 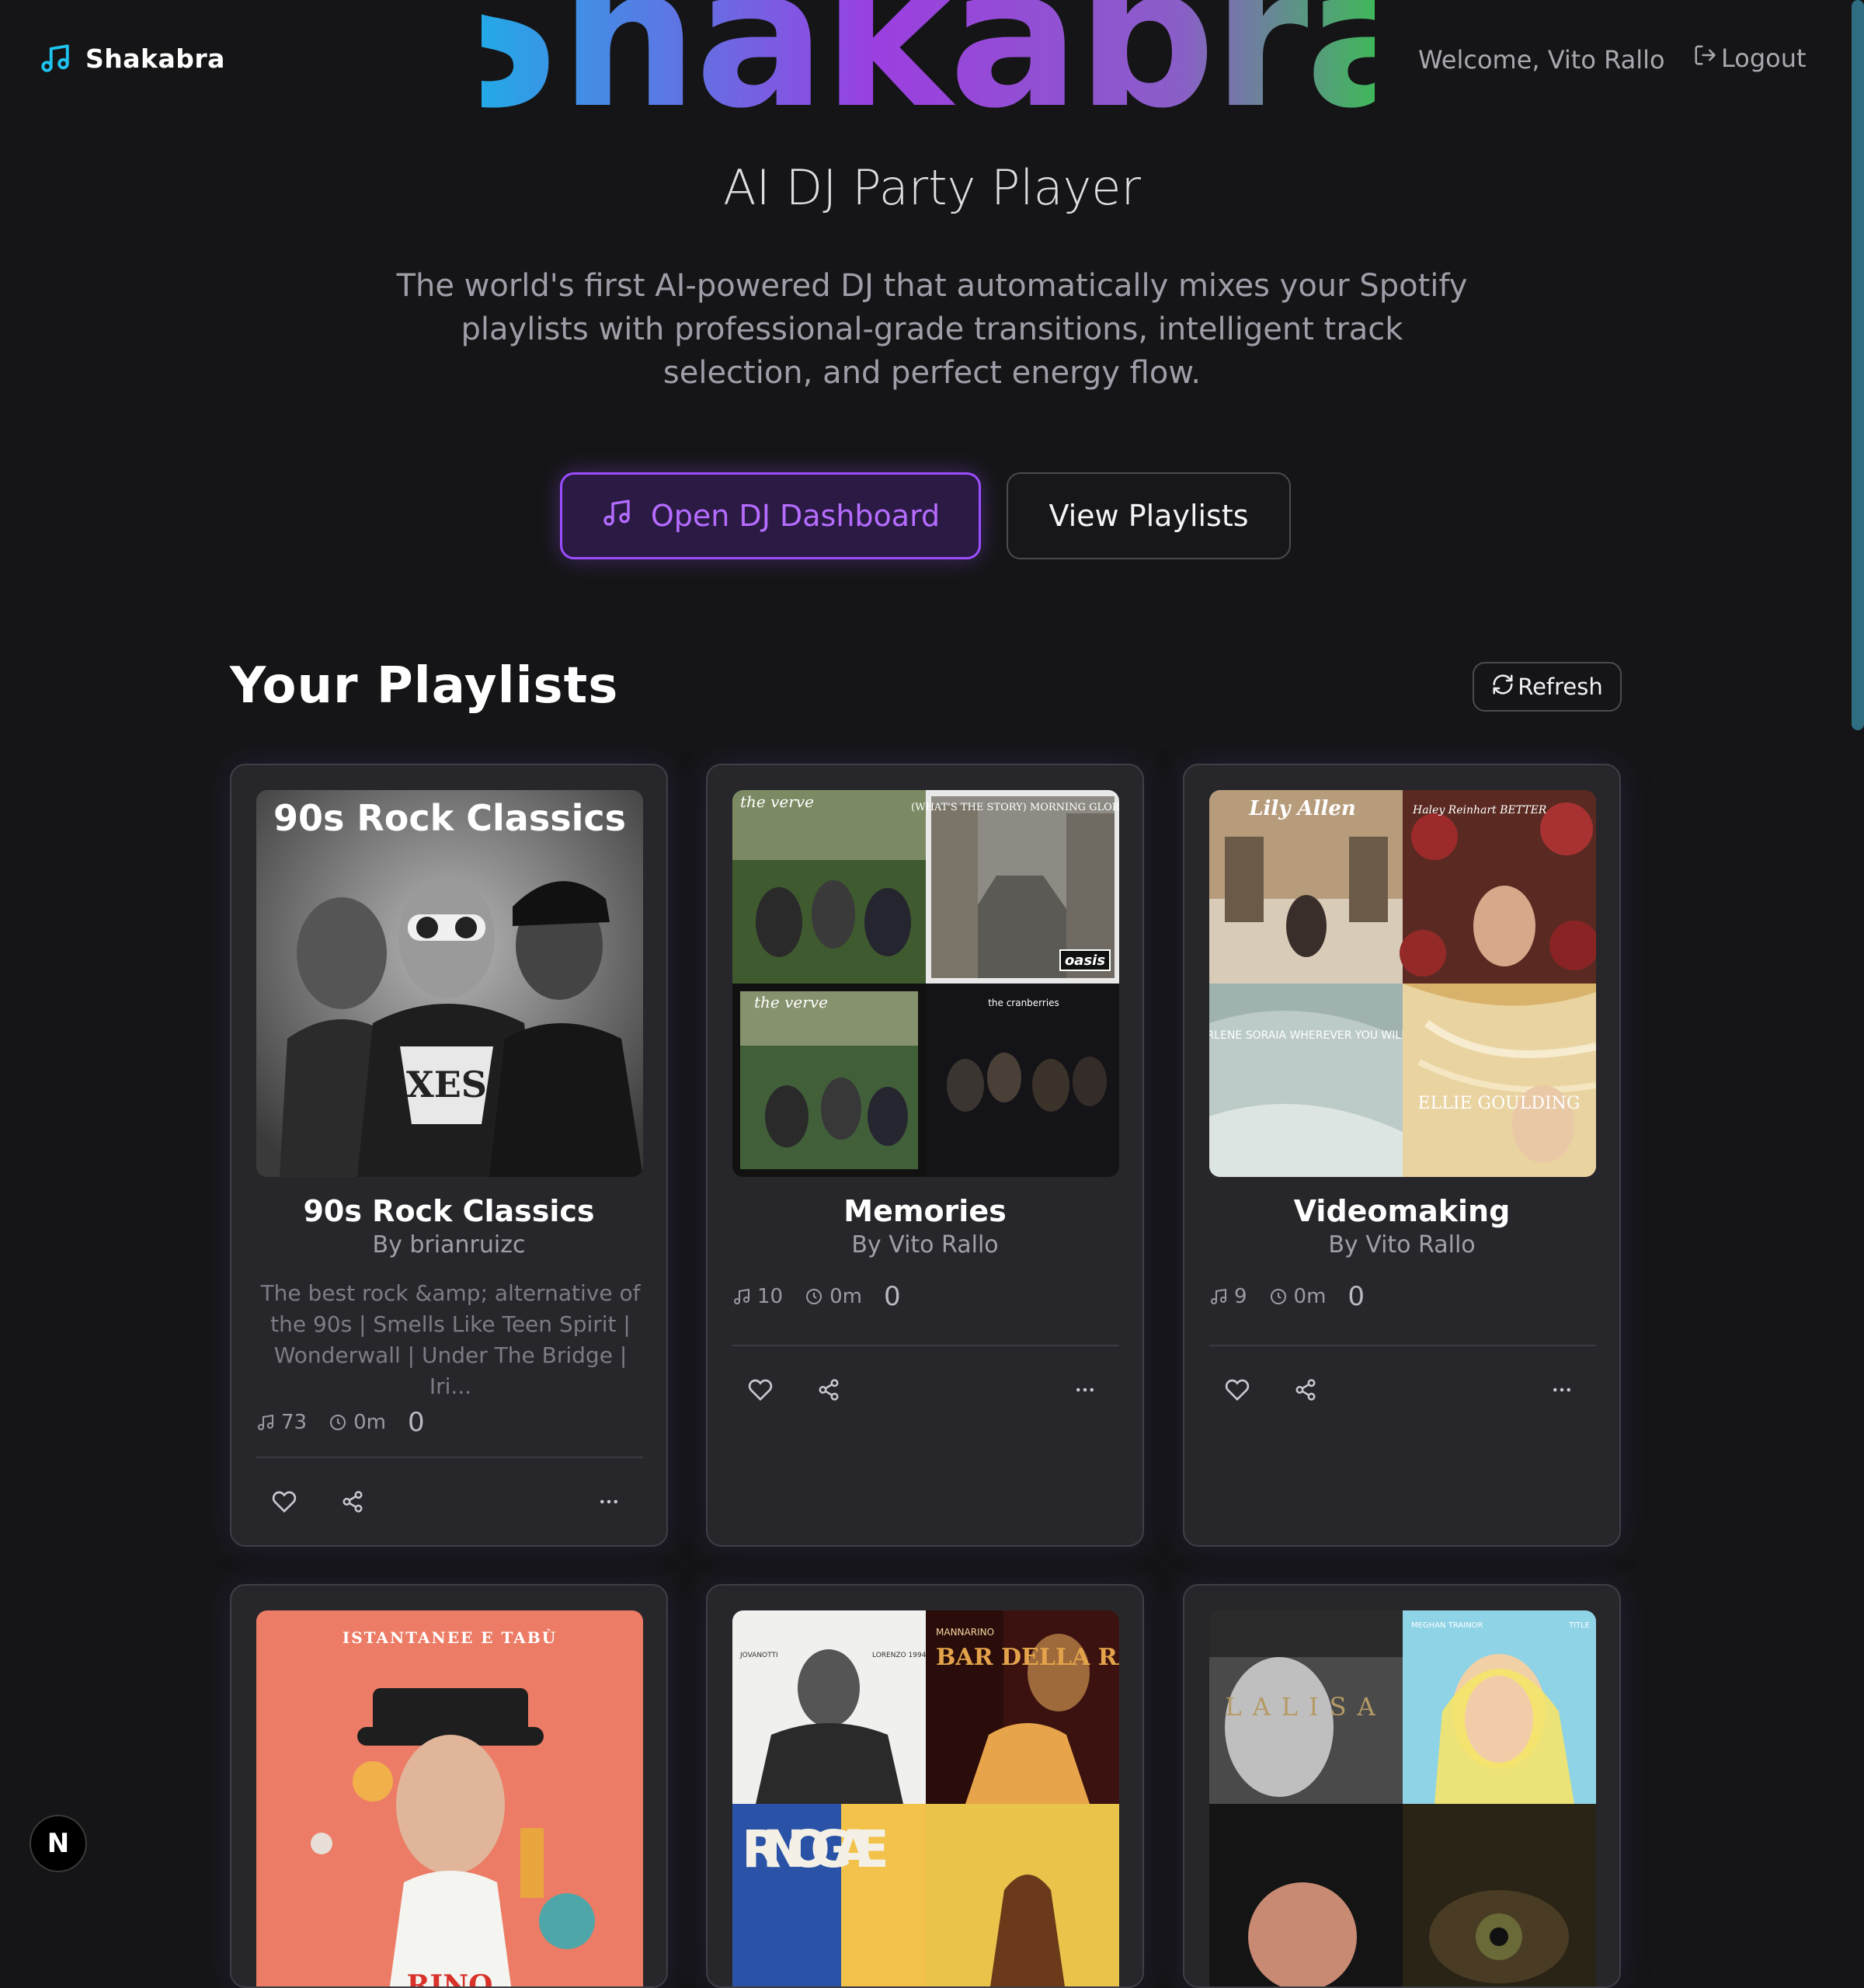 I want to click on playlist-stats: 9 0m 0, so click(x=1287, y=1297).